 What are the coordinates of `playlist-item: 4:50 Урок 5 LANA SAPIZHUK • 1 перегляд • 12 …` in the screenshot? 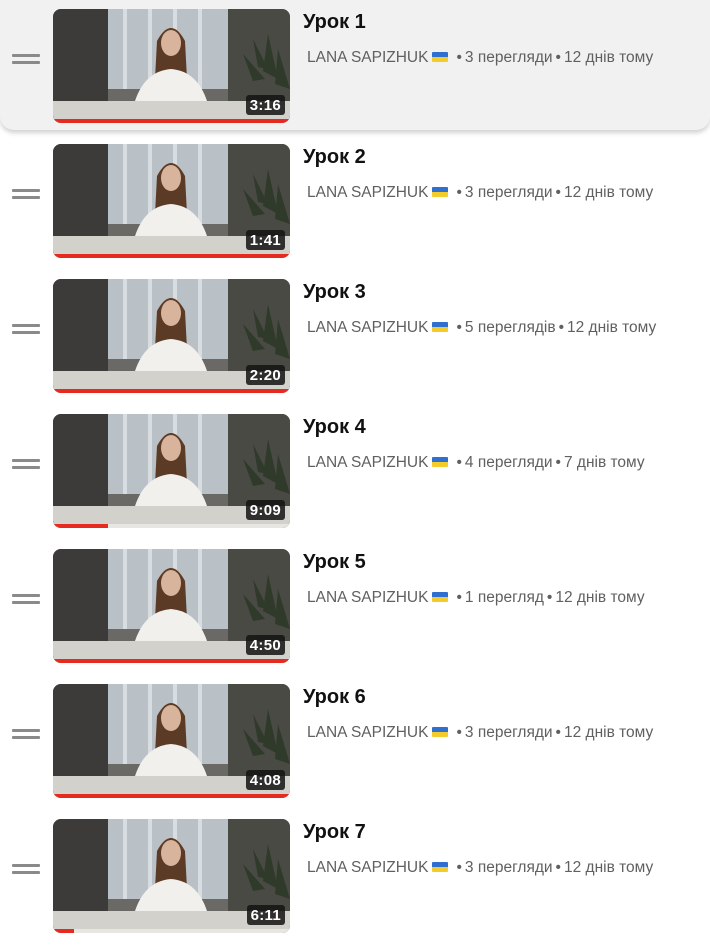 It's located at (355, 605).